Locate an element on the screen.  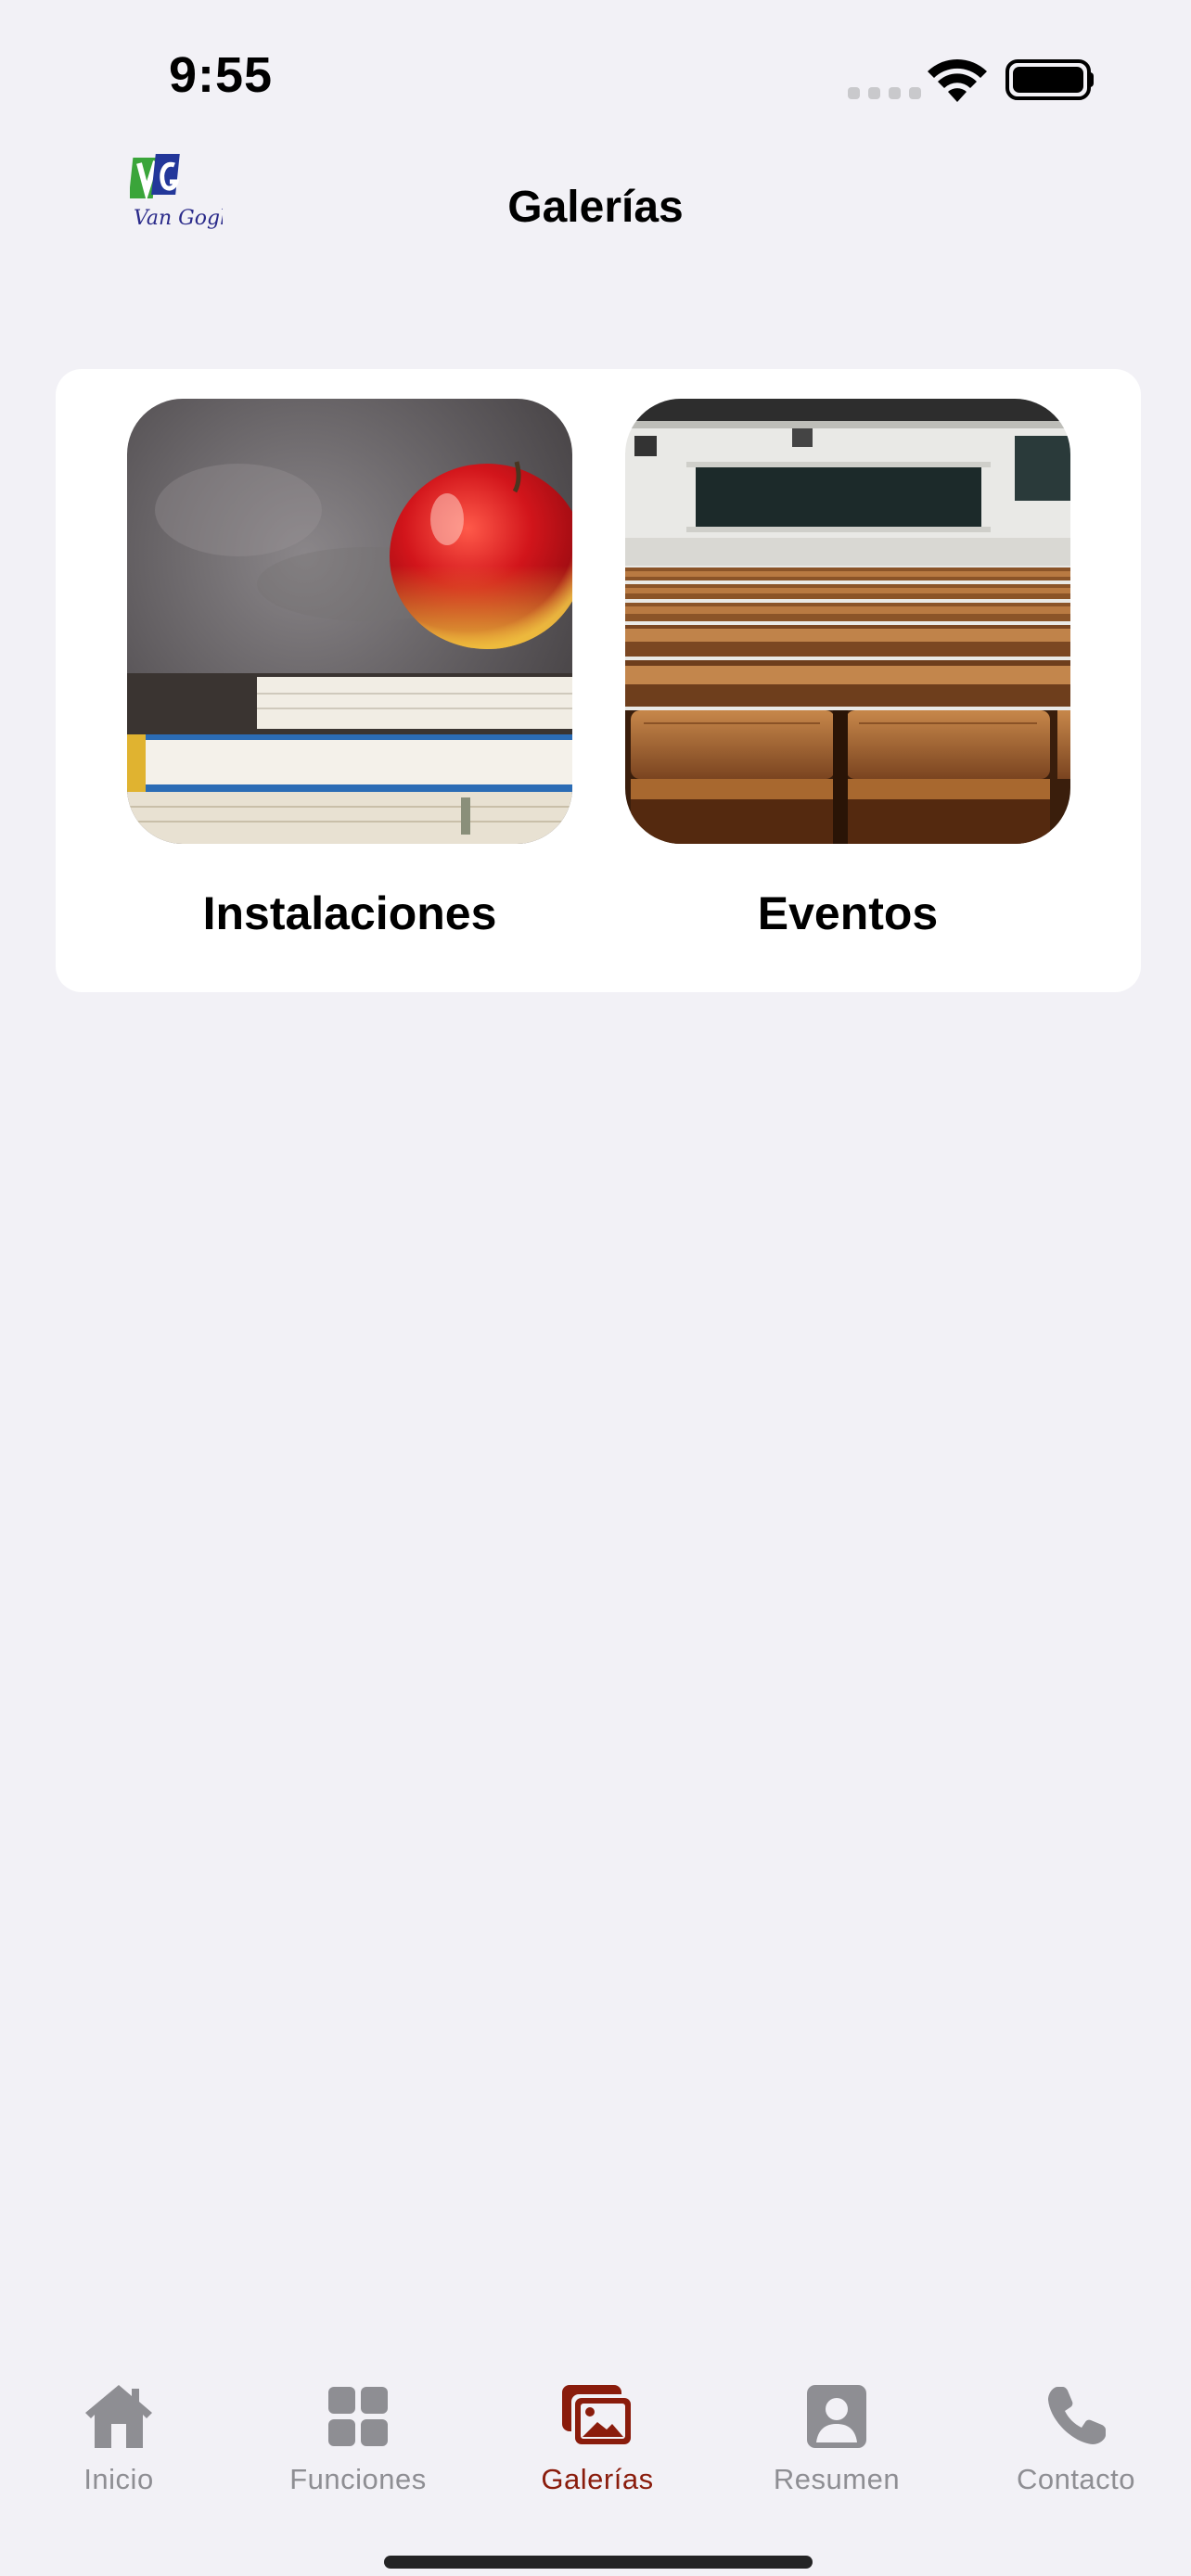
navigation-bar: Van Gogh Galerías is located at coordinates (595, 208).